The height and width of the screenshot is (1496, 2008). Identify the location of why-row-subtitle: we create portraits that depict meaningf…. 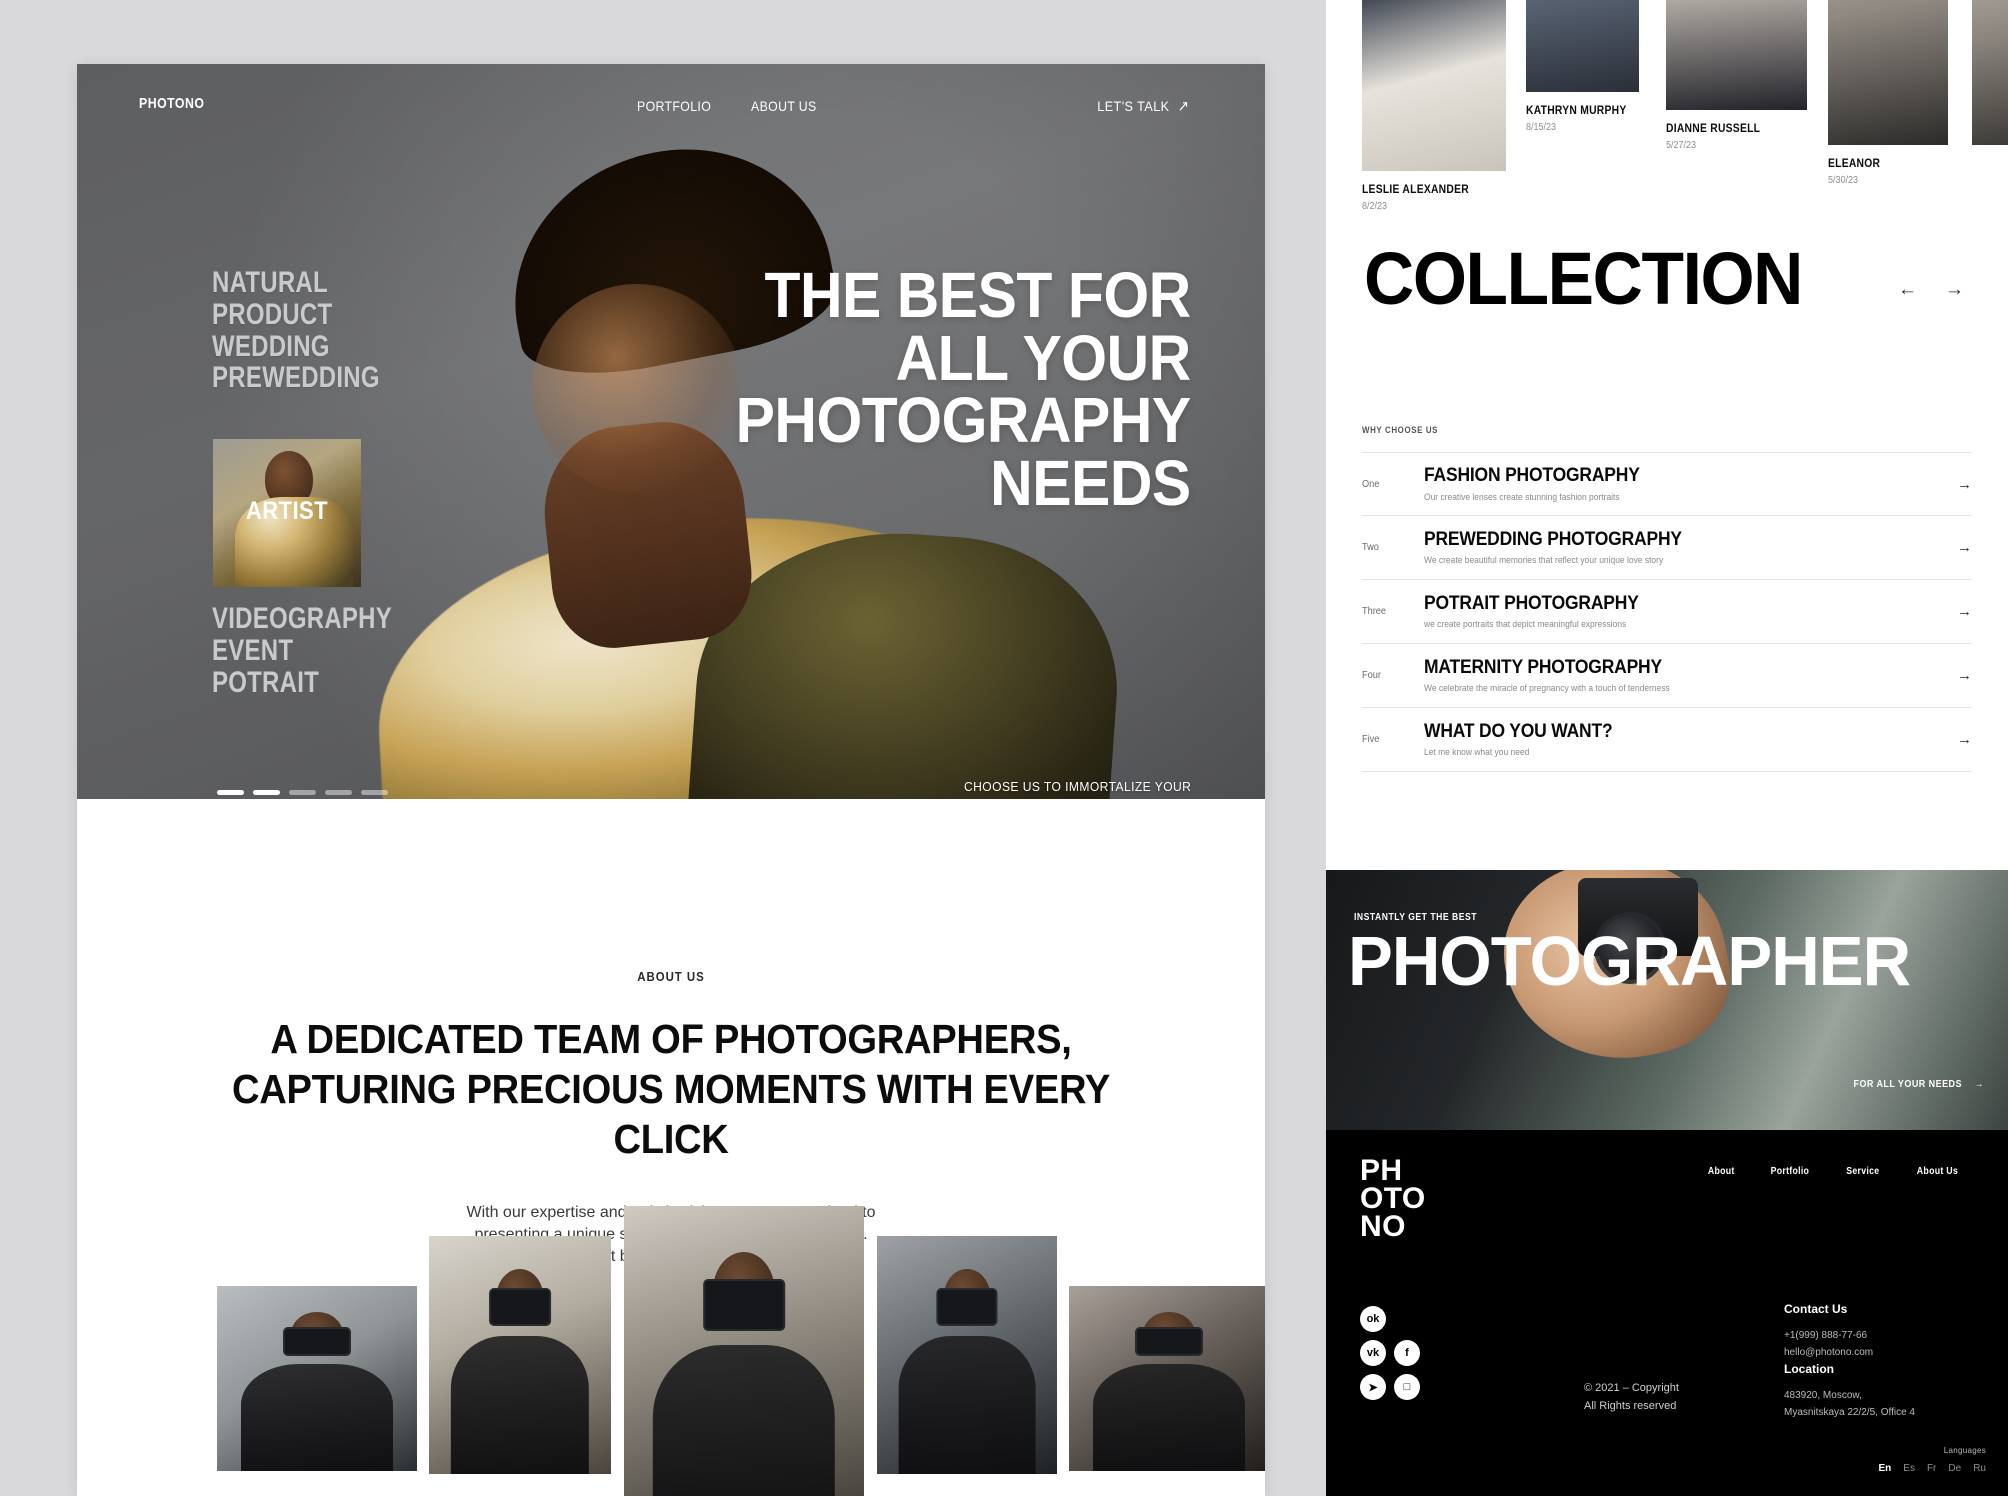
(1525, 624).